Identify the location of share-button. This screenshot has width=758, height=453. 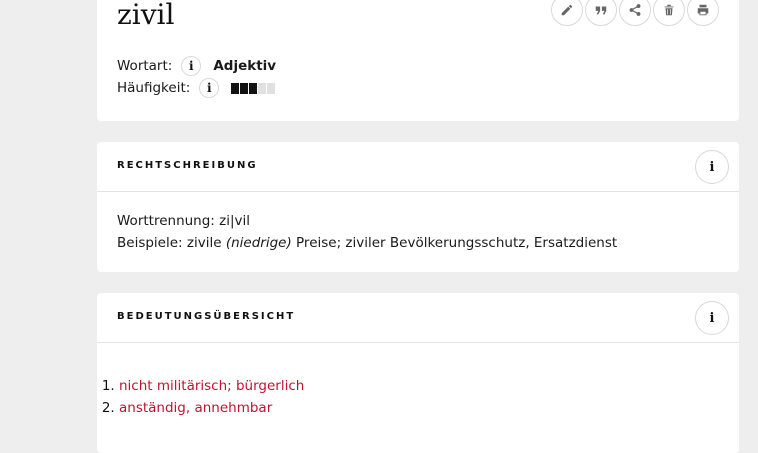
(635, 13).